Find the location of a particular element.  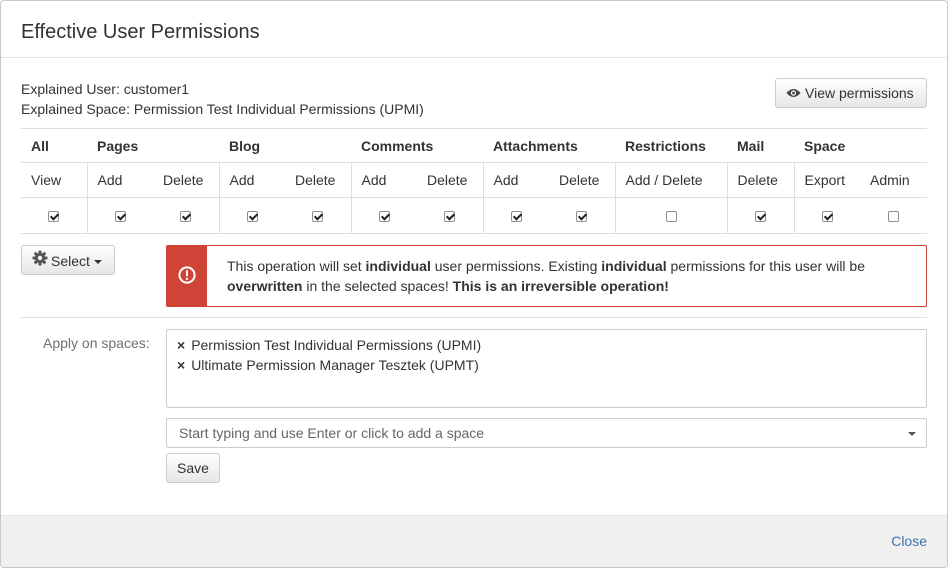

group-header-comments: Comments is located at coordinates (417, 145).